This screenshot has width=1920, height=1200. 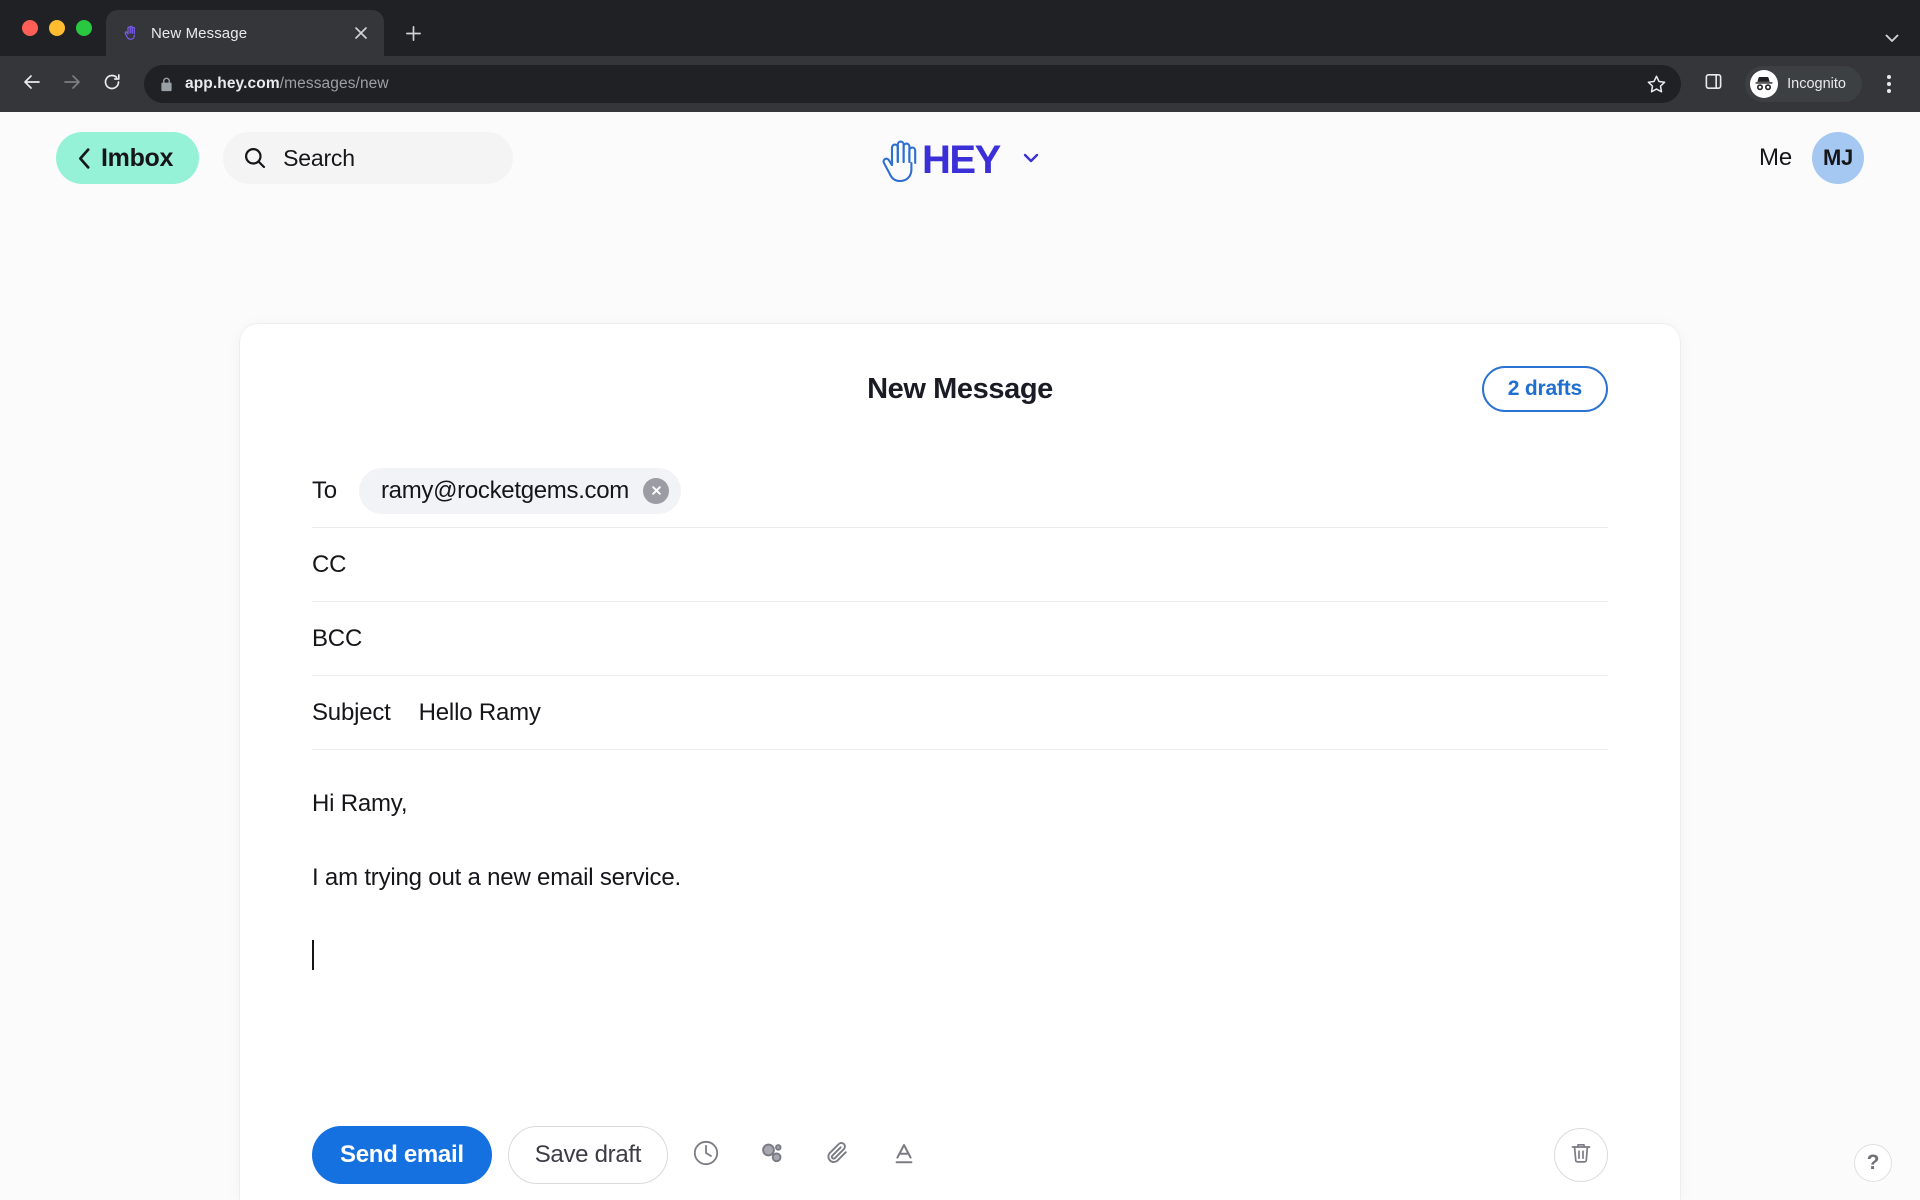 I want to click on hey-logo: HEY, so click(x=960, y=158).